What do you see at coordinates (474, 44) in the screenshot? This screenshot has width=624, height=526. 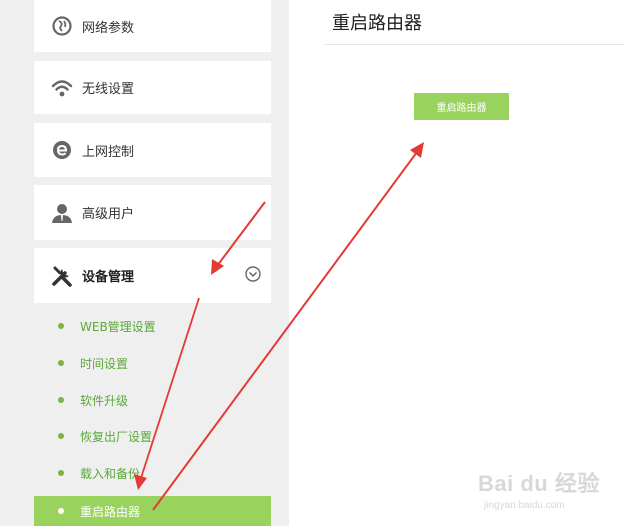 I see `title-divider` at bounding box center [474, 44].